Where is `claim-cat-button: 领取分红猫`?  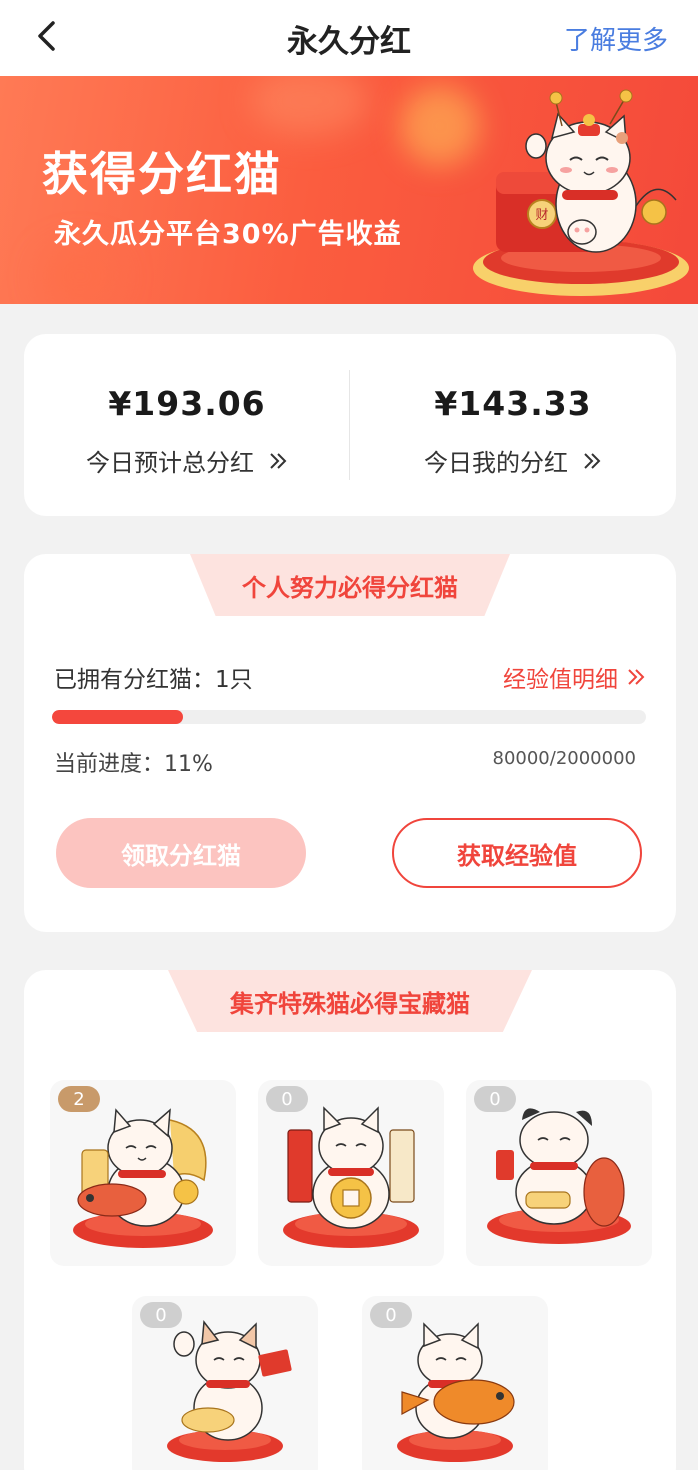 claim-cat-button: 领取分红猫 is located at coordinates (181, 853).